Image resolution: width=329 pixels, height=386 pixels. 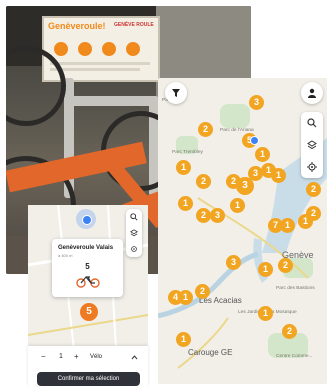 What do you see at coordinates (187, 152) in the screenshot?
I see `map-label: Parc Trembley` at bounding box center [187, 152].